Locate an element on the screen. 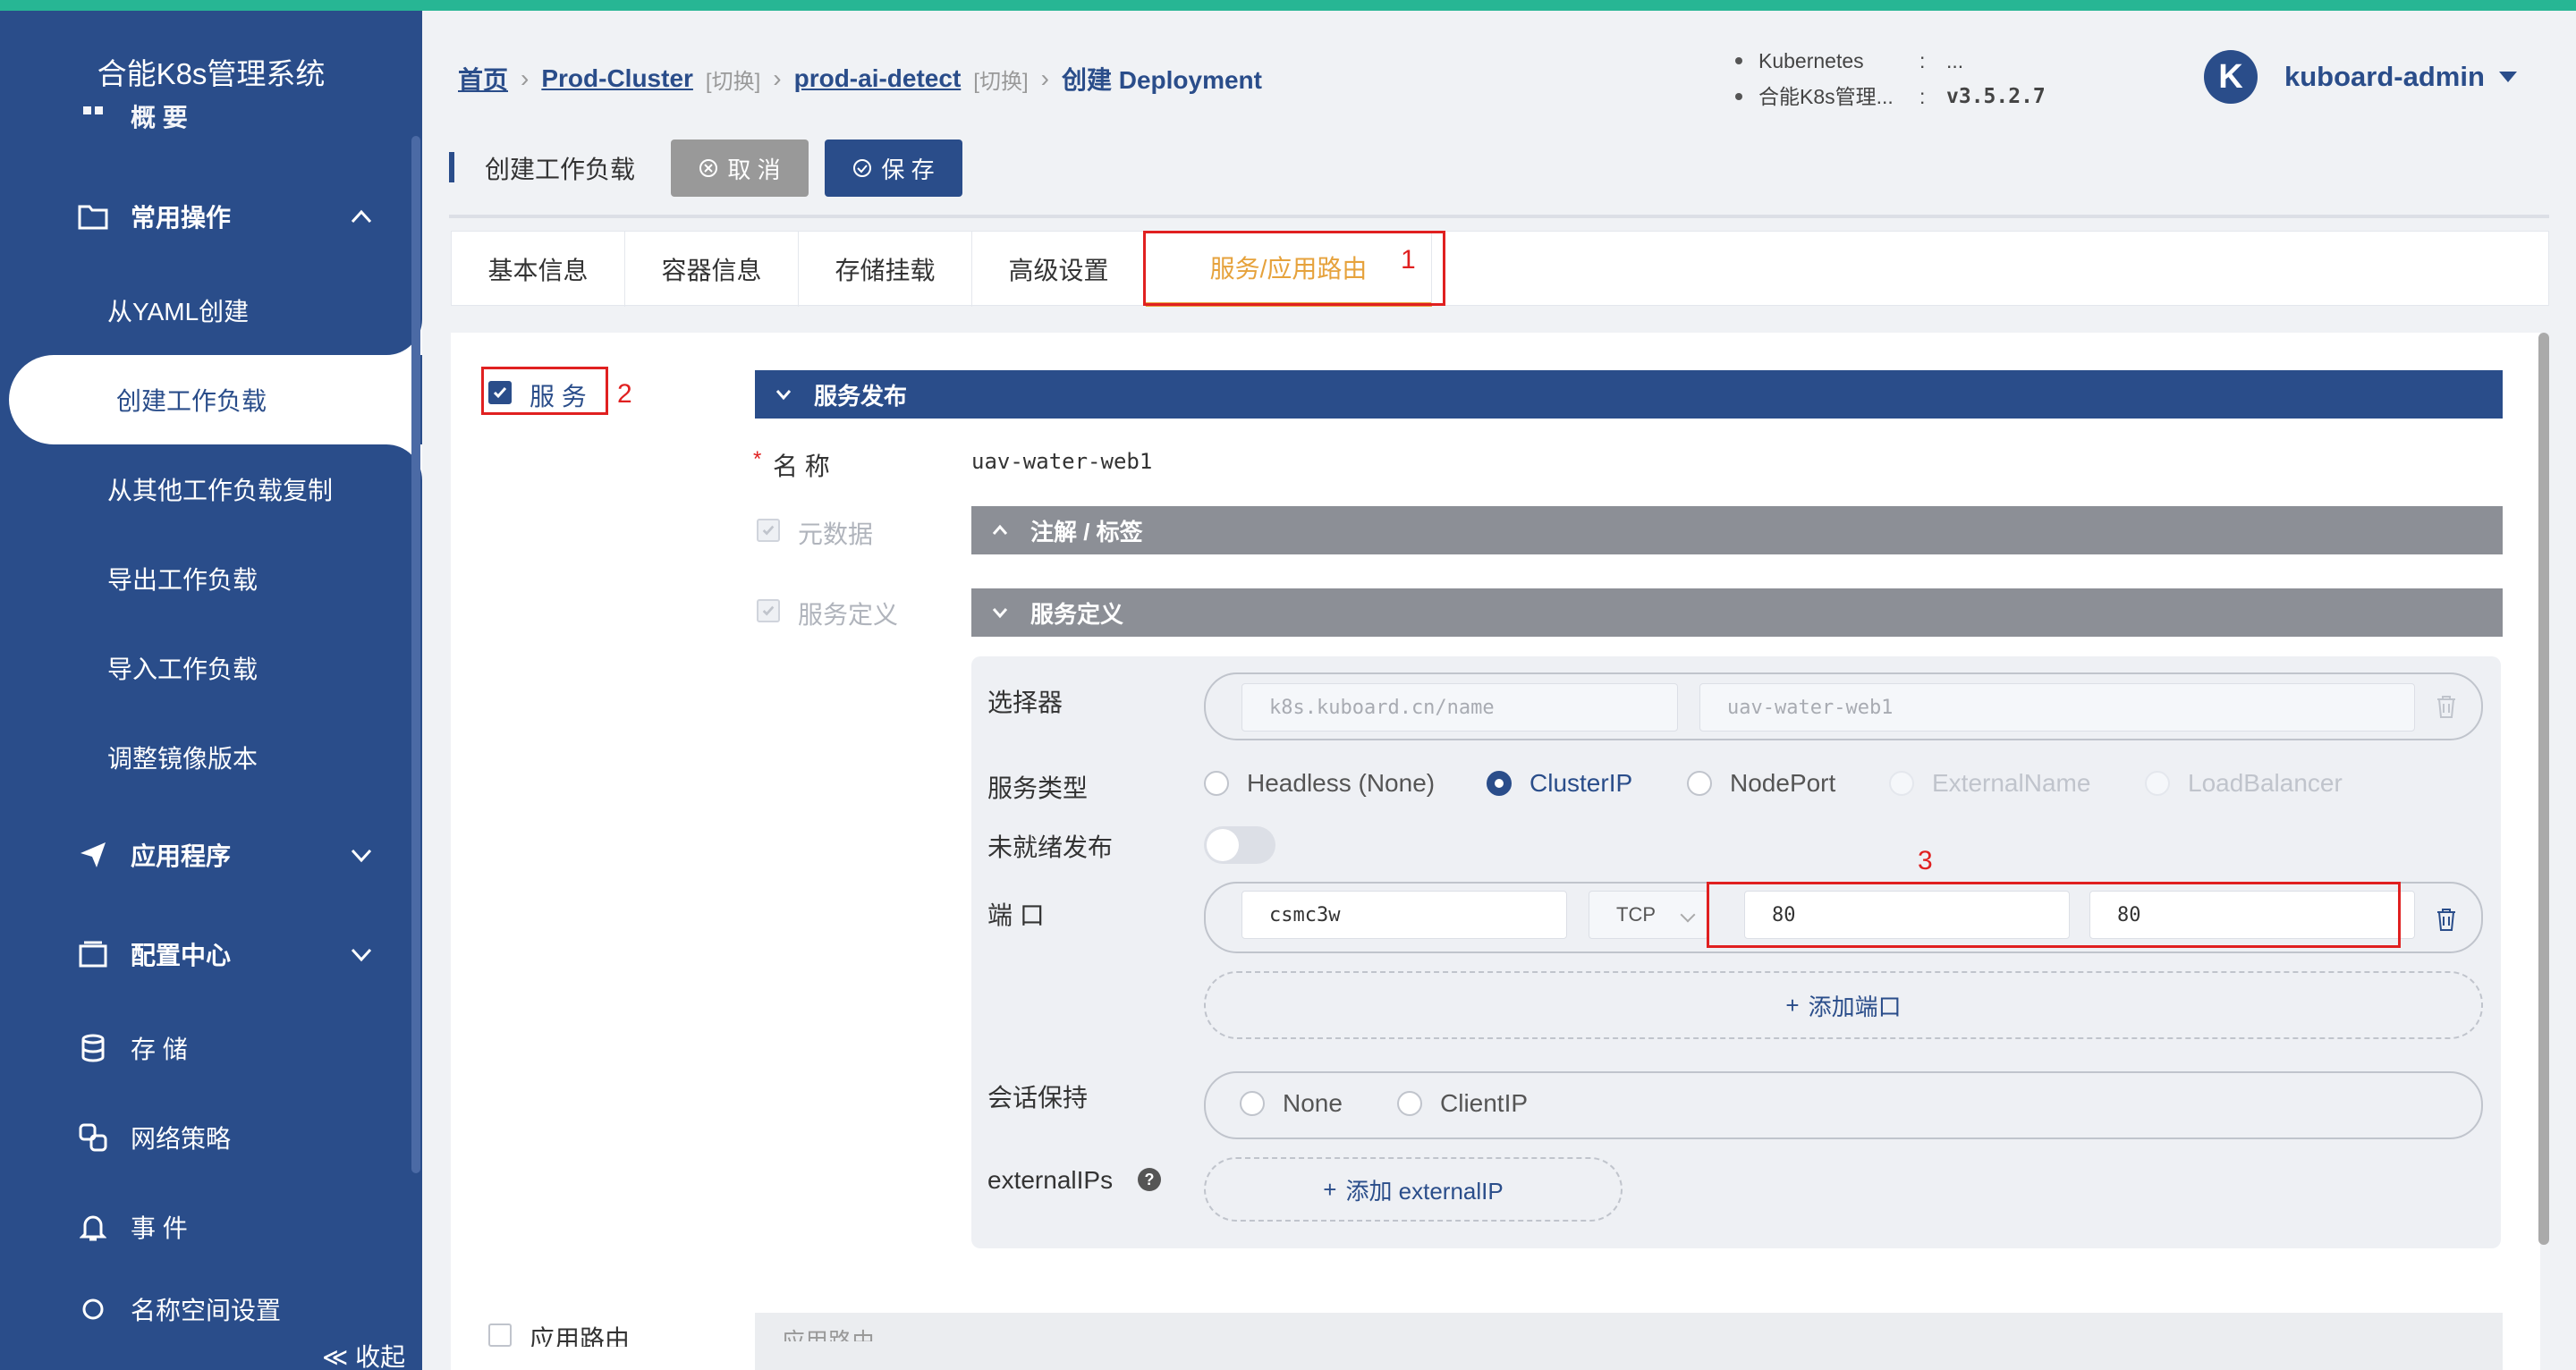 Image resolution: width=2576 pixels, height=1370 pixels. tab-bar: 基本信息 容器信息 存储挂载 高级设置 服务/应用路由 is located at coordinates (1500, 269).